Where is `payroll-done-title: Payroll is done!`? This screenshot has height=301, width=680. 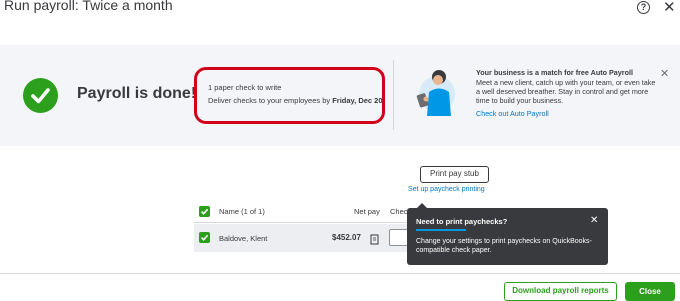
payroll-done-title: Payroll is done! is located at coordinates (137, 93).